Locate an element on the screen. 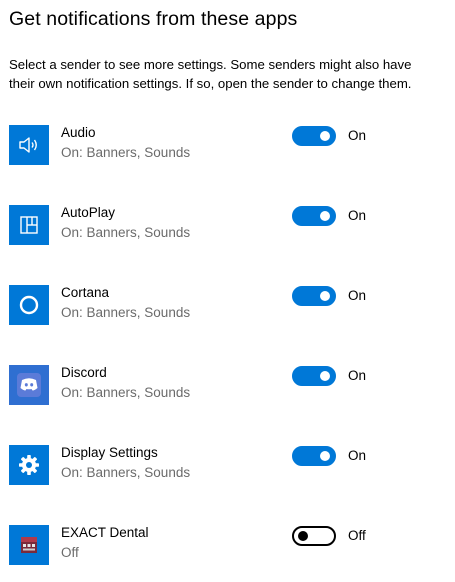 This screenshot has width=455, height=582. cortana-notification-toggle is located at coordinates (314, 296).